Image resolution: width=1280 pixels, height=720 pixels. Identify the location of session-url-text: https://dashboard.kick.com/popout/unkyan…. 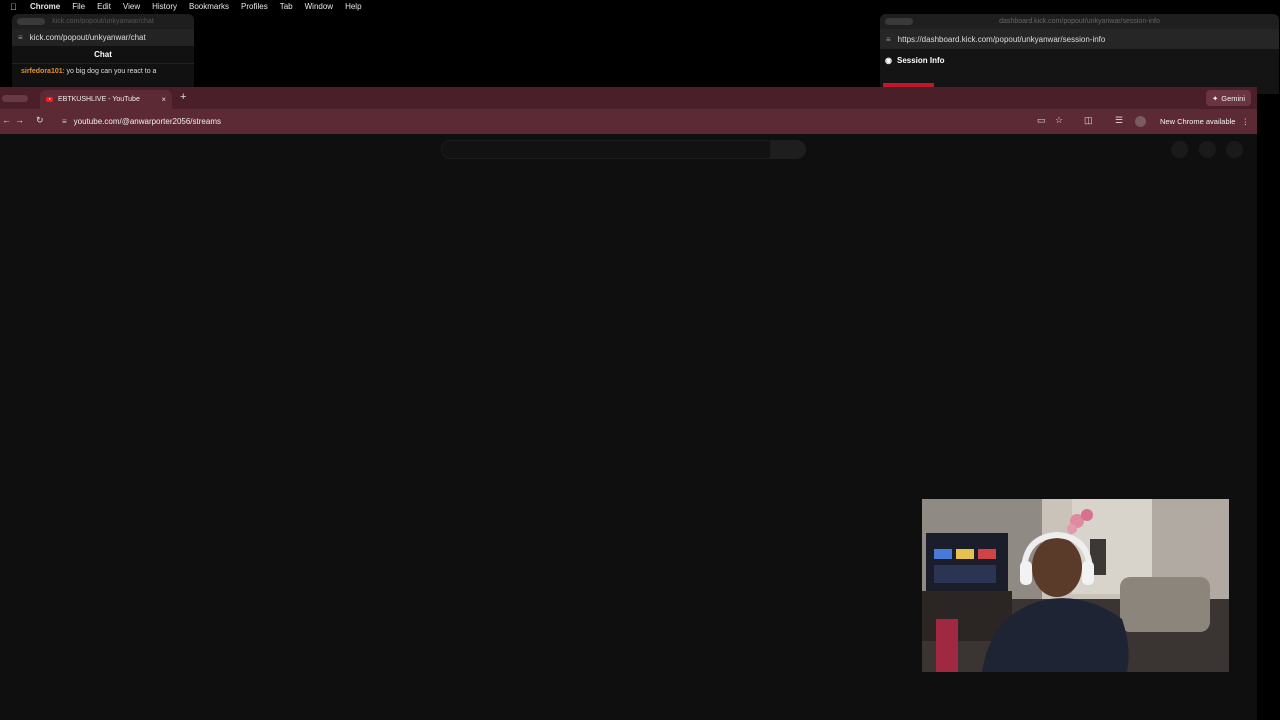
(1002, 39).